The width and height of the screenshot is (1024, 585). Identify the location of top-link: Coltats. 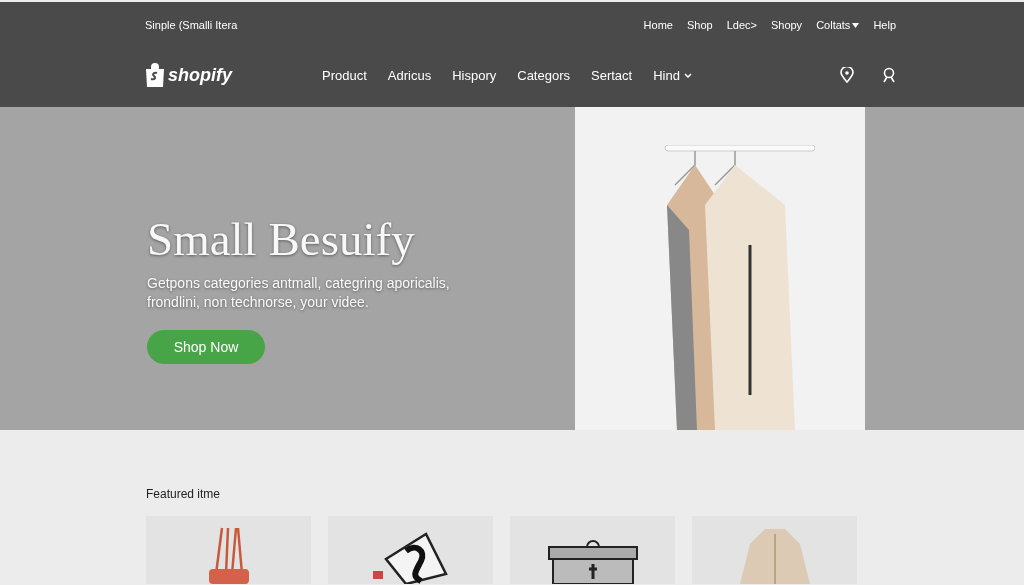
(838, 25).